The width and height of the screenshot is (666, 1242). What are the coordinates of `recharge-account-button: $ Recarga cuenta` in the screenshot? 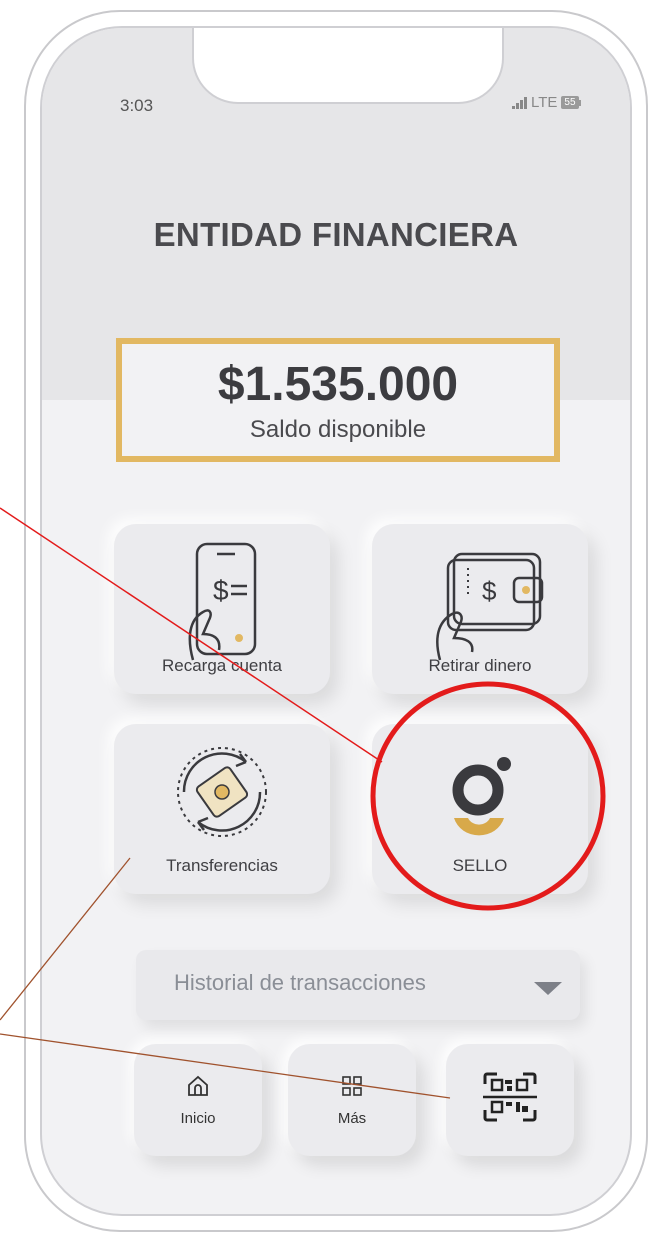 It's located at (222, 609).